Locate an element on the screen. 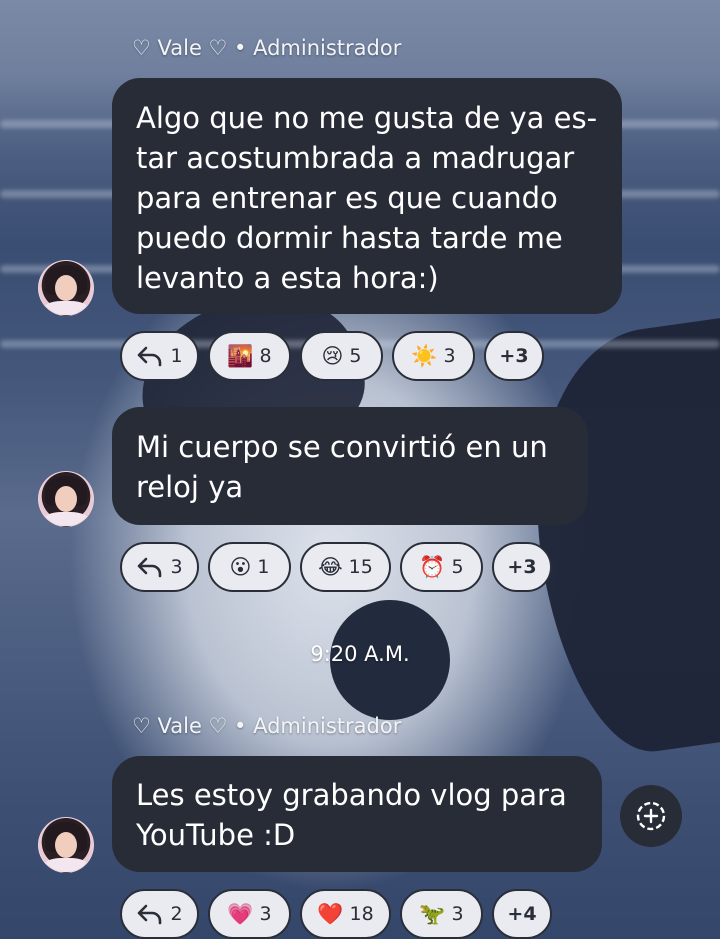  reply-button: 1 is located at coordinates (159, 356).